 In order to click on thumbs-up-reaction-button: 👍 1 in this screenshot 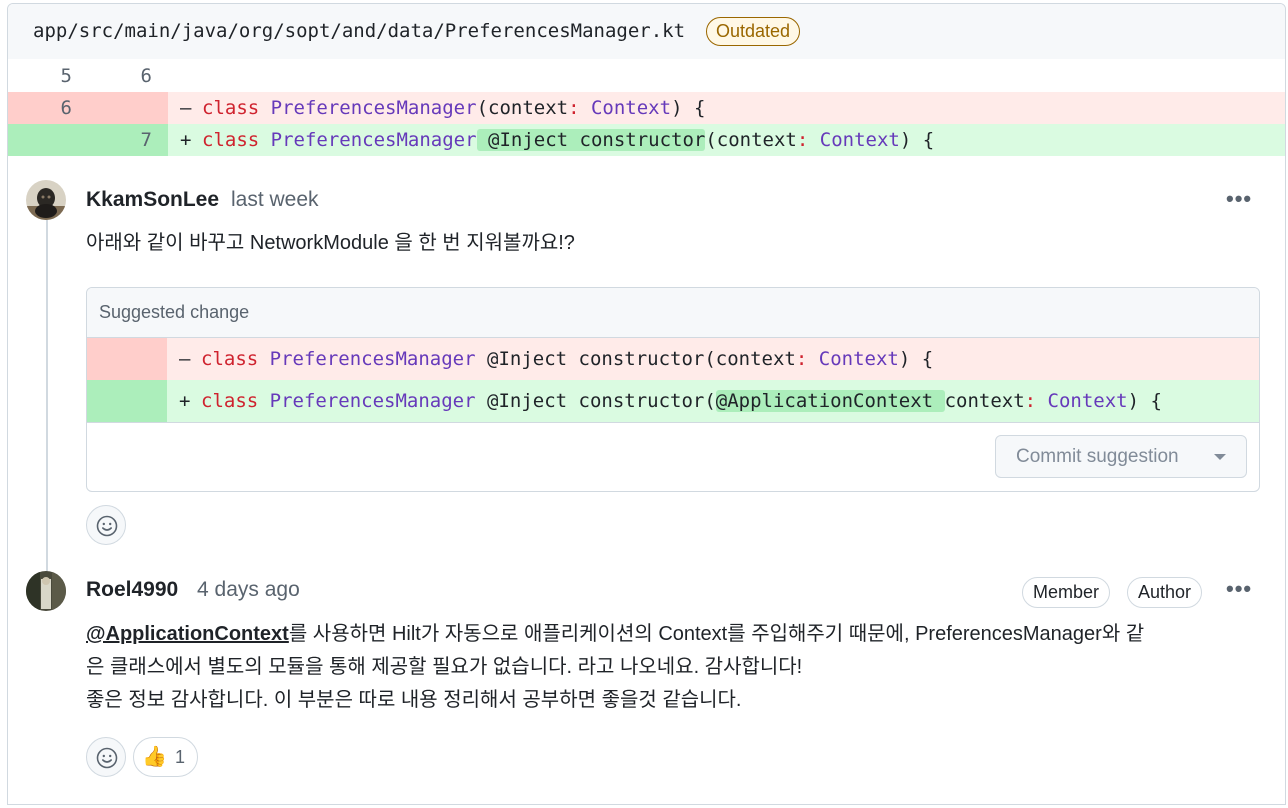, I will do `click(165, 757)`.